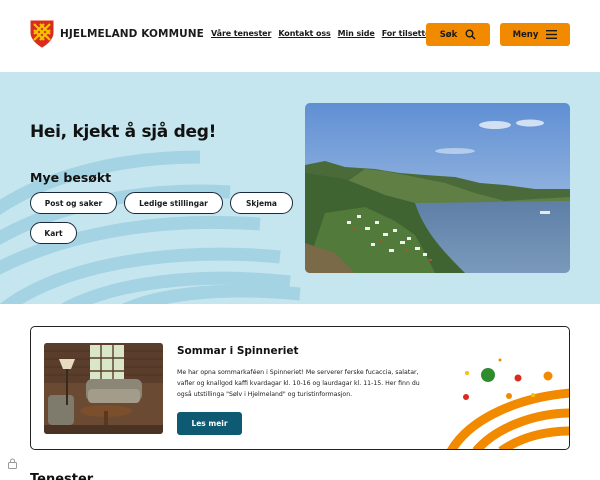 The height and width of the screenshot is (480, 600). What do you see at coordinates (552, 34) in the screenshot?
I see `menu-icon` at bounding box center [552, 34].